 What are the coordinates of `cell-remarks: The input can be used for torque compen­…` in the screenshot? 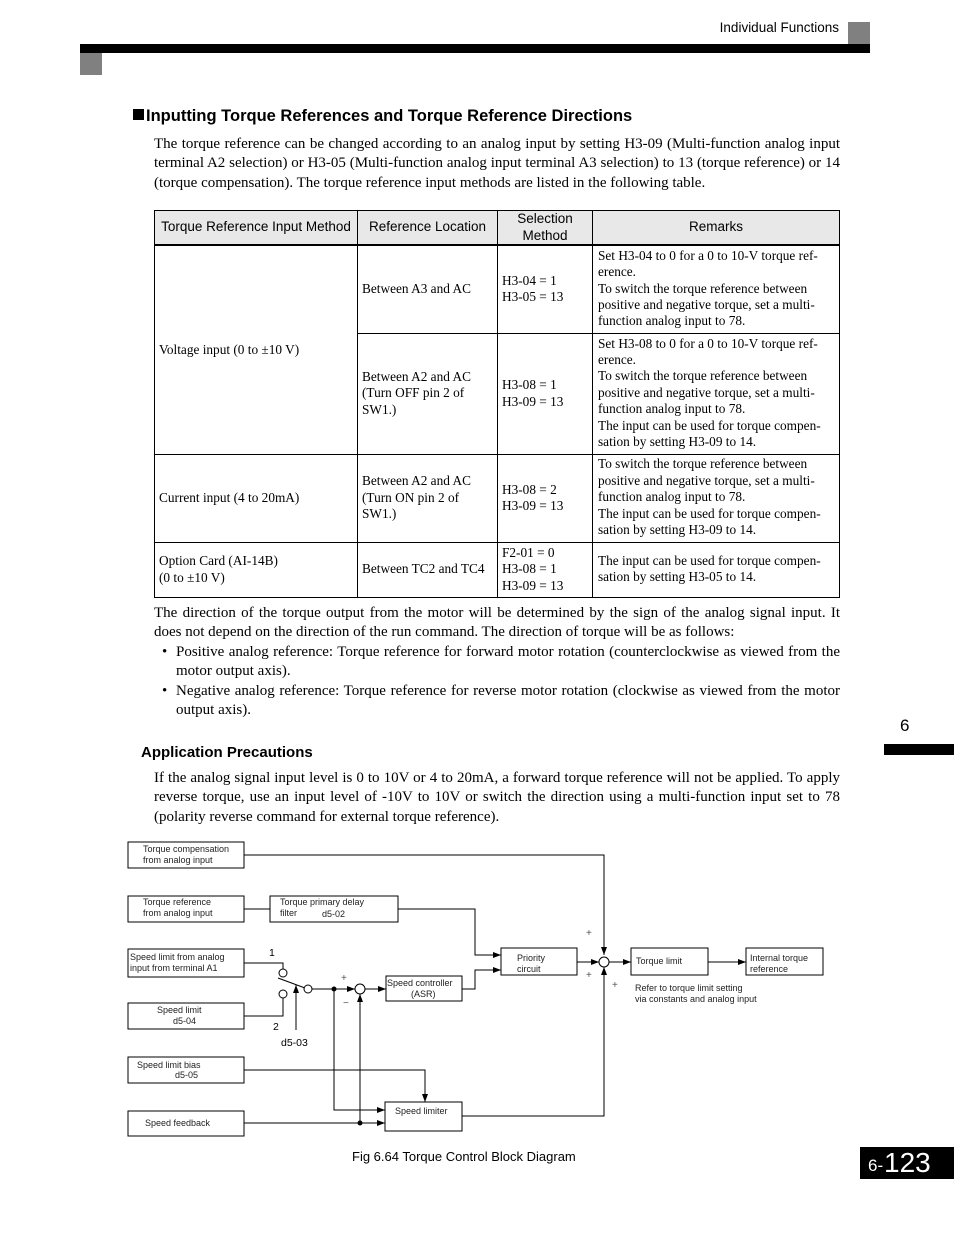 It's located at (716, 569).